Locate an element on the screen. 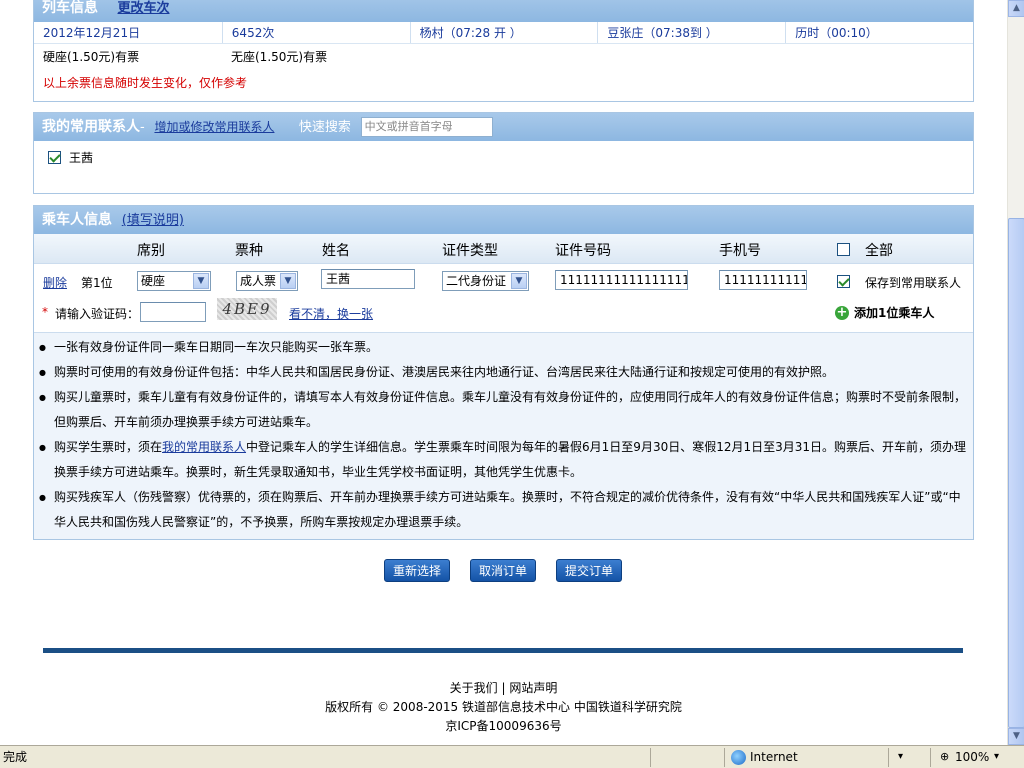 Image resolution: width=1024 pixels, height=768 pixels. contact-name: 王茜 is located at coordinates (81, 158).